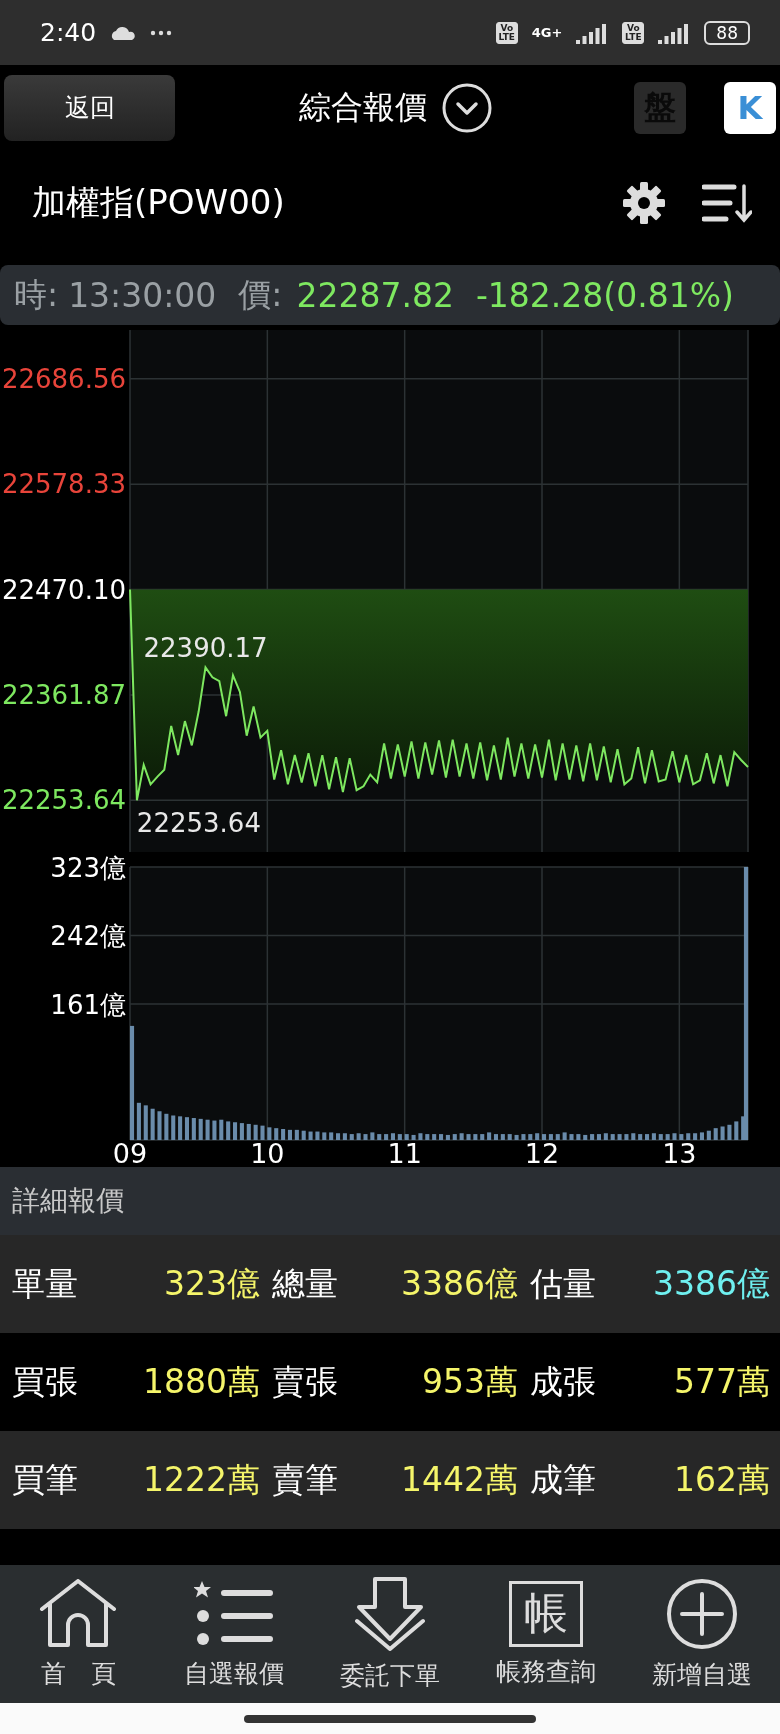 Image resolution: width=780 pixels, height=1734 pixels. What do you see at coordinates (644, 202) in the screenshot?
I see `settings-icon` at bounding box center [644, 202].